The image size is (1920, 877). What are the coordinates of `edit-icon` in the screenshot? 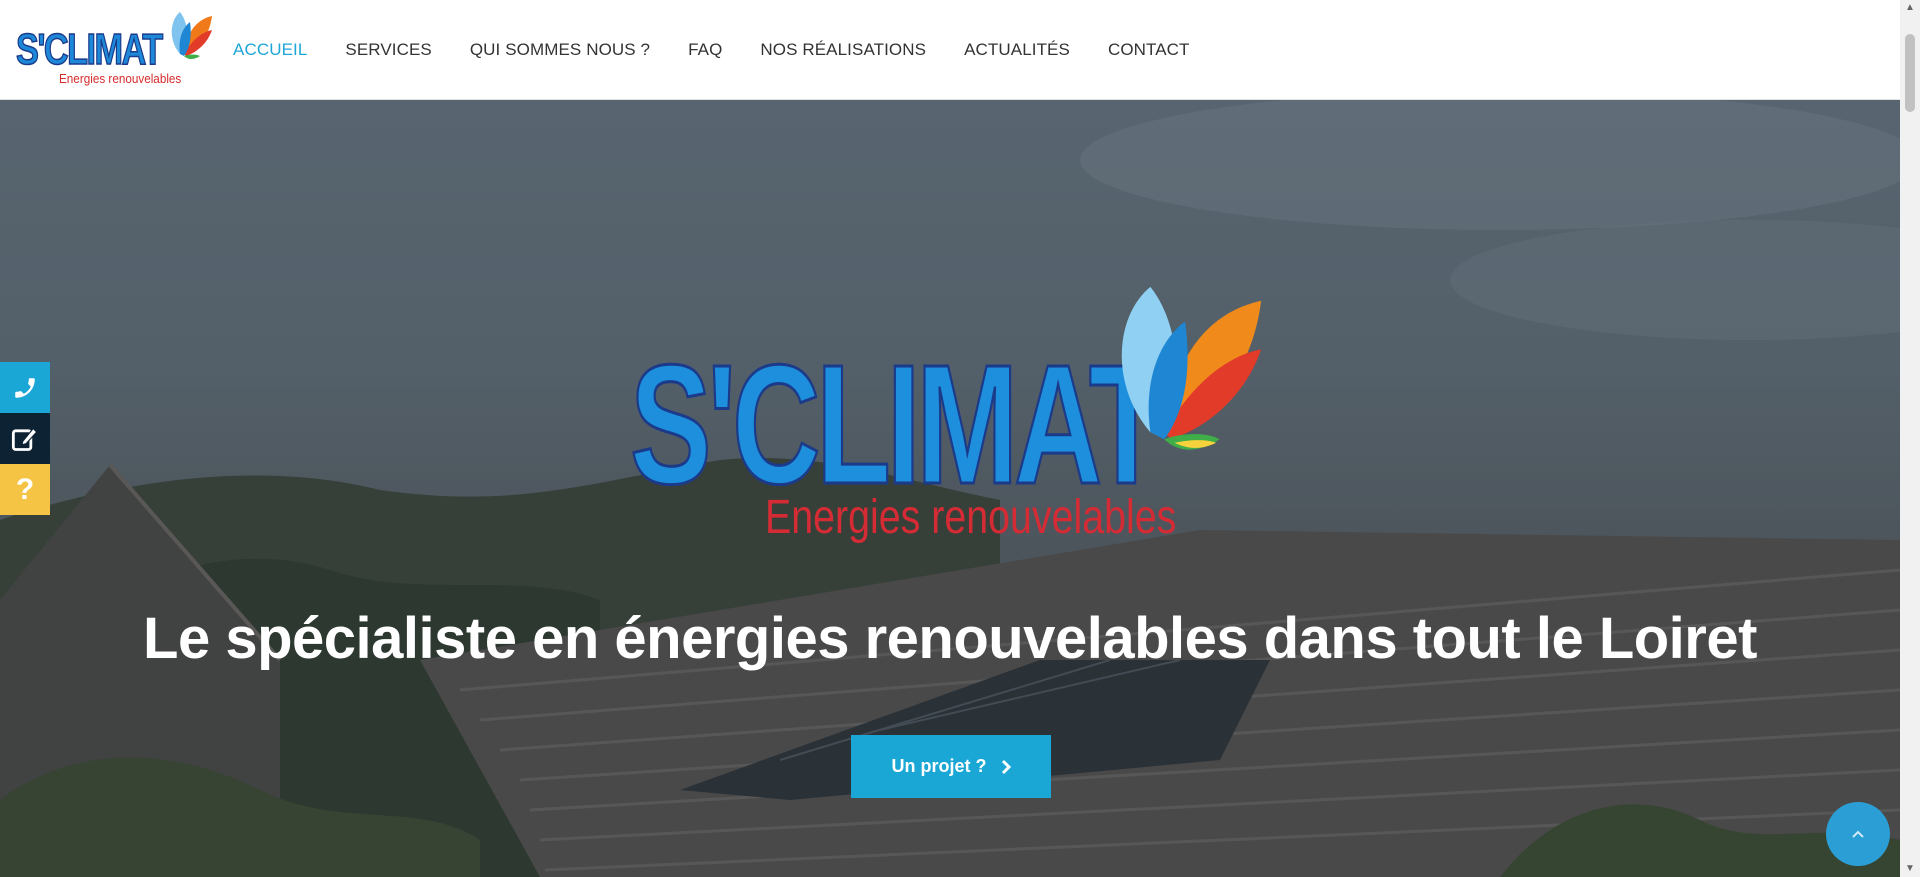 It's located at (24, 439).